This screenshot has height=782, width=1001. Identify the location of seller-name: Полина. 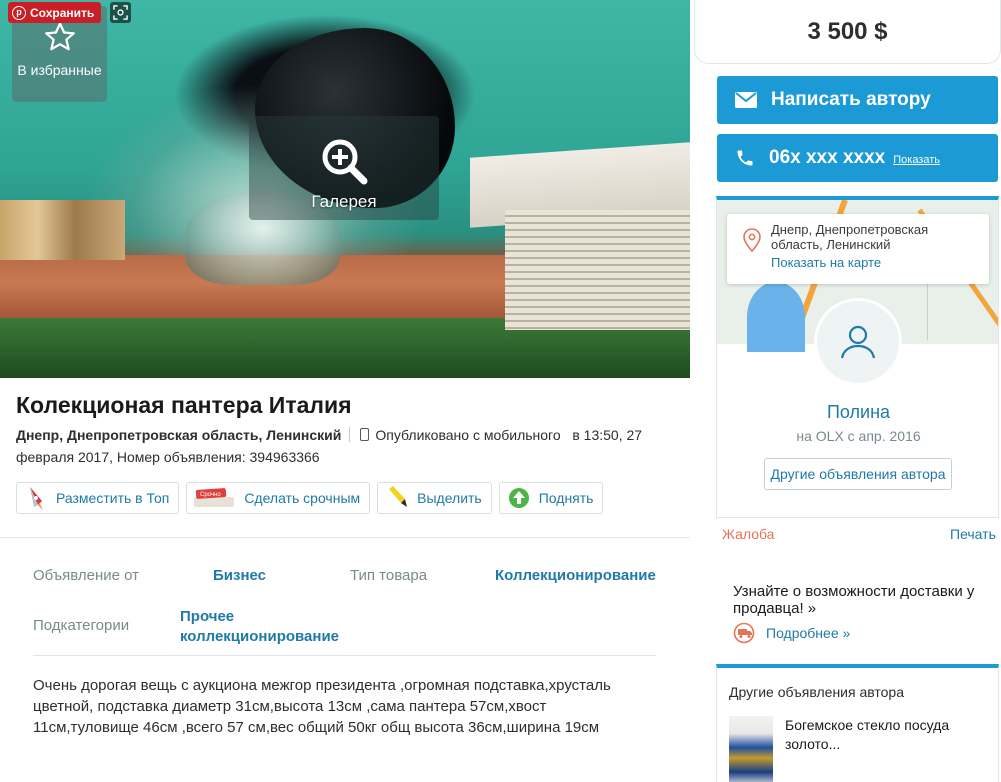
(857, 412).